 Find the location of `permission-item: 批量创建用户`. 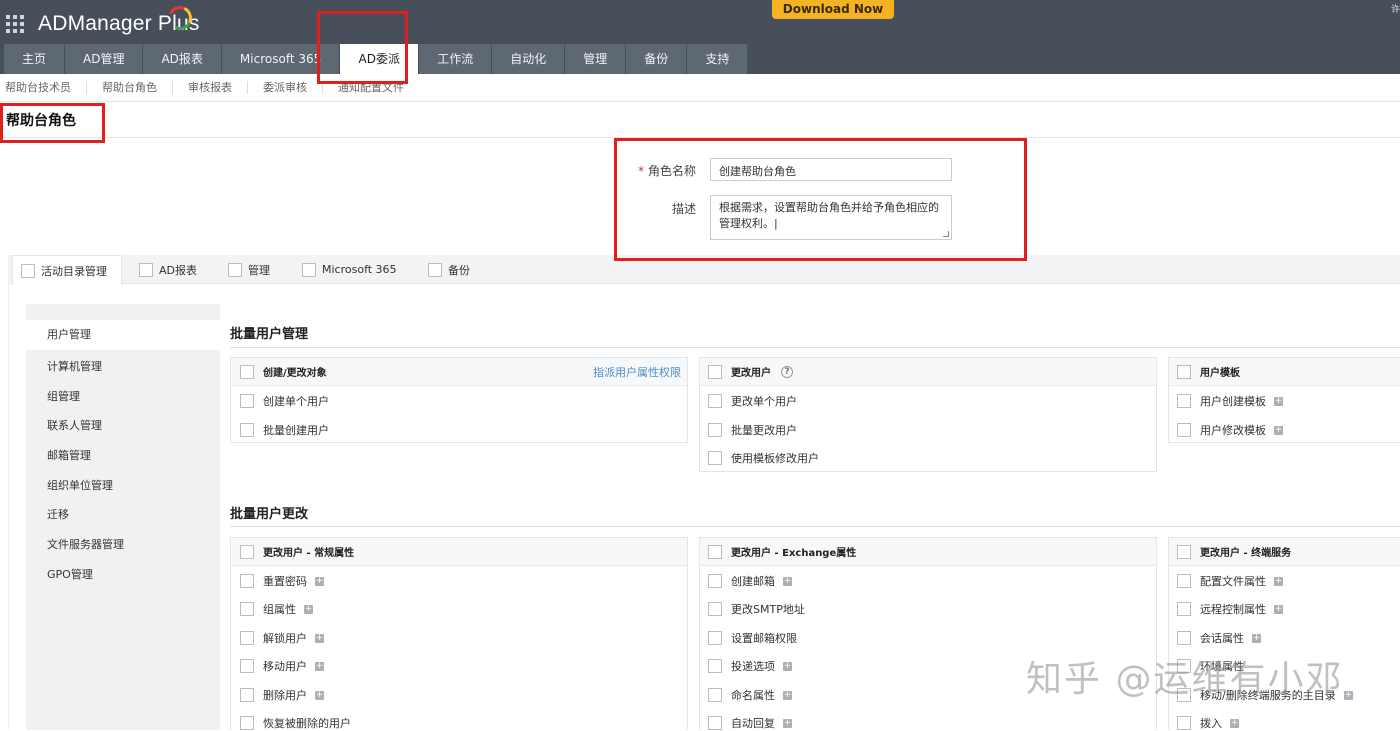

permission-item: 批量创建用户 is located at coordinates (284, 430).